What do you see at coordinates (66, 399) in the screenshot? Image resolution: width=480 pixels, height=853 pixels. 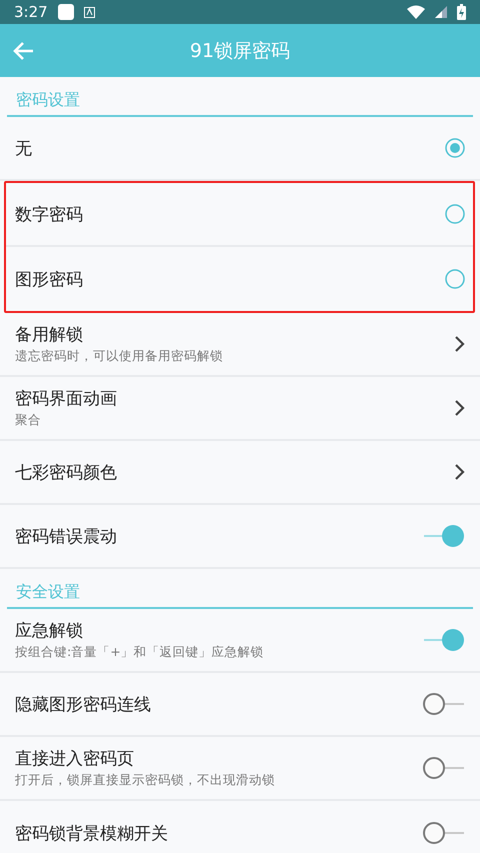 I see `setting-title: 密码界面动画` at bounding box center [66, 399].